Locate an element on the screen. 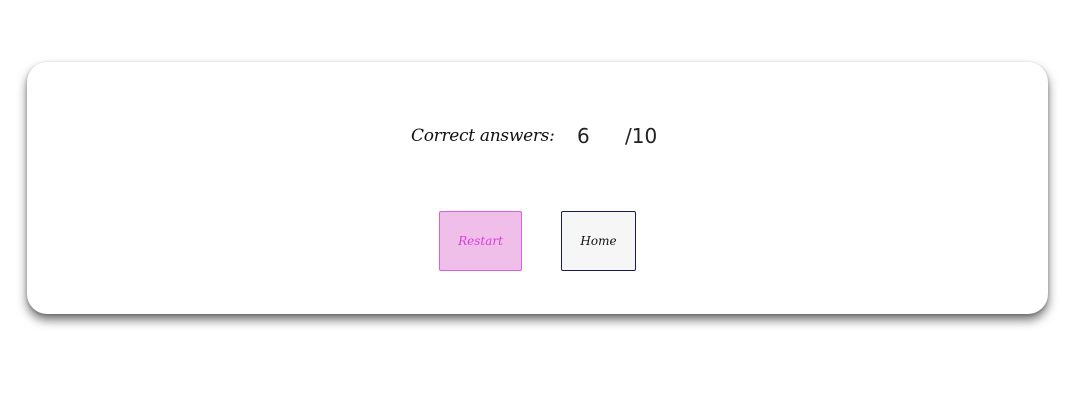 This screenshot has height=406, width=1082. total-count: /10 is located at coordinates (641, 136).